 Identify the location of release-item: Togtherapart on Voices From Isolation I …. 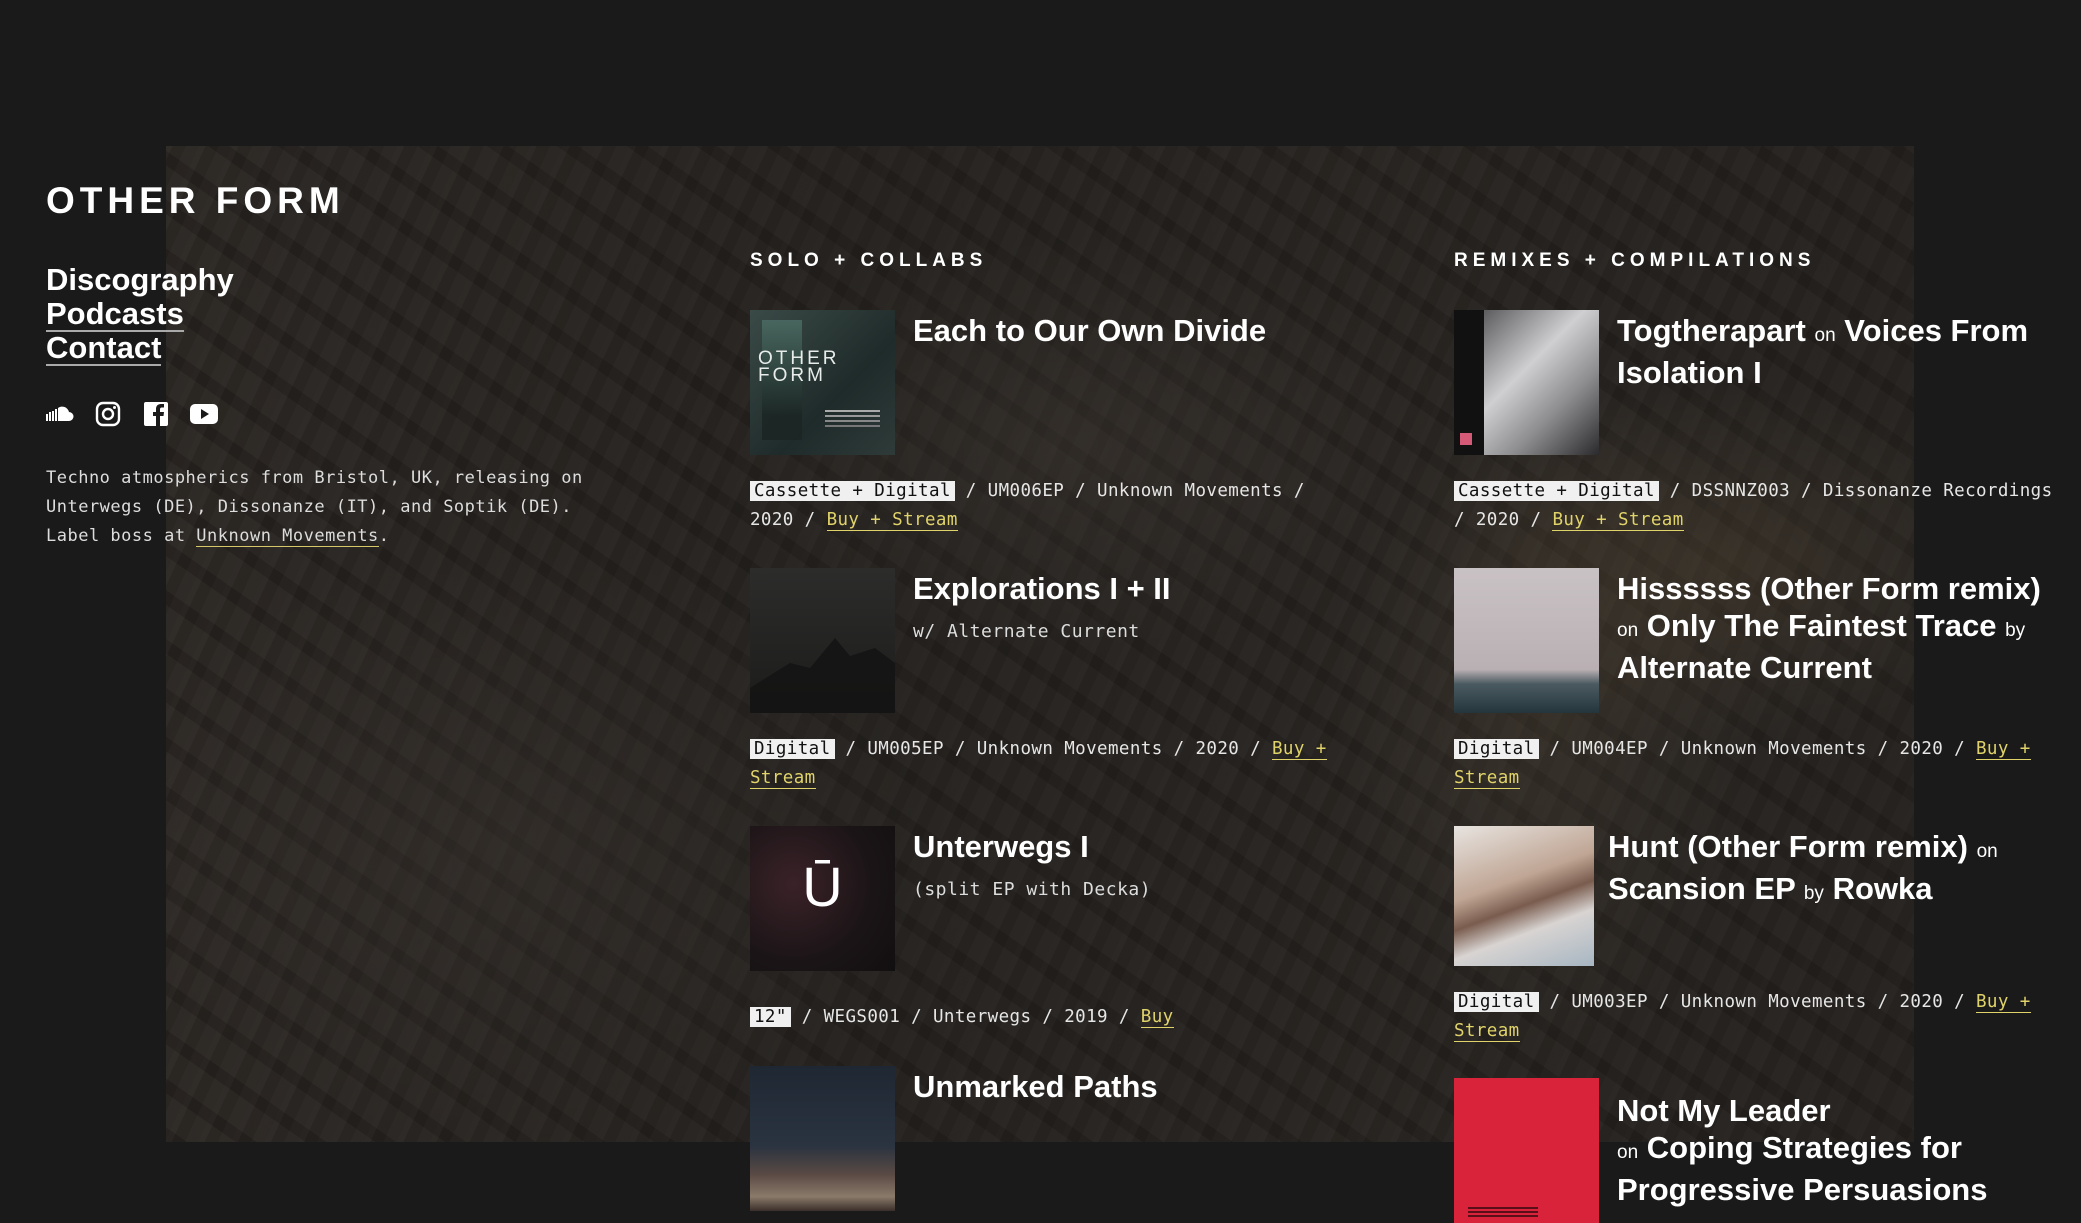
(1754, 439).